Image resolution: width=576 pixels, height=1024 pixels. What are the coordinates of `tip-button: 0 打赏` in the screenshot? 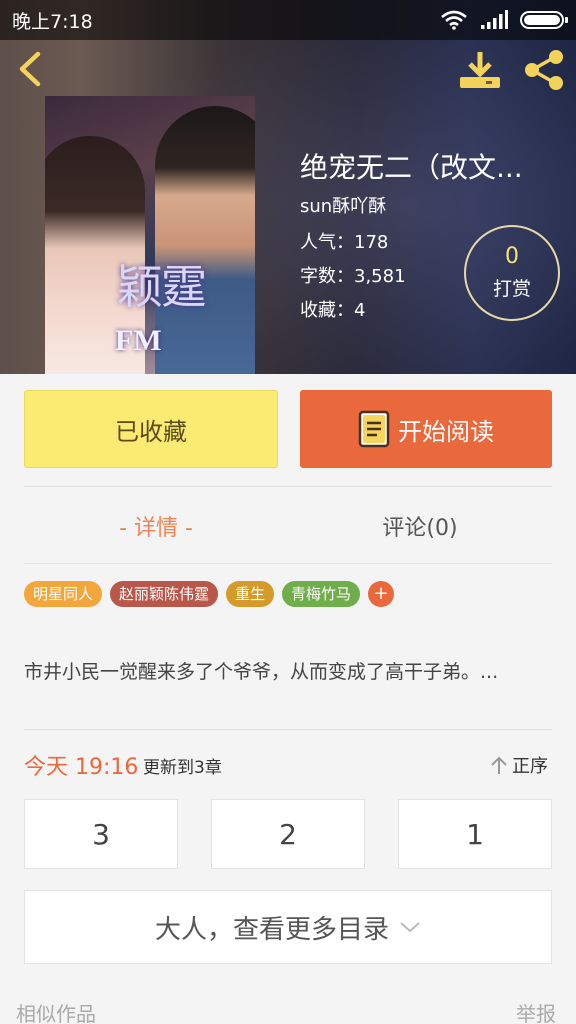 It's located at (512, 273).